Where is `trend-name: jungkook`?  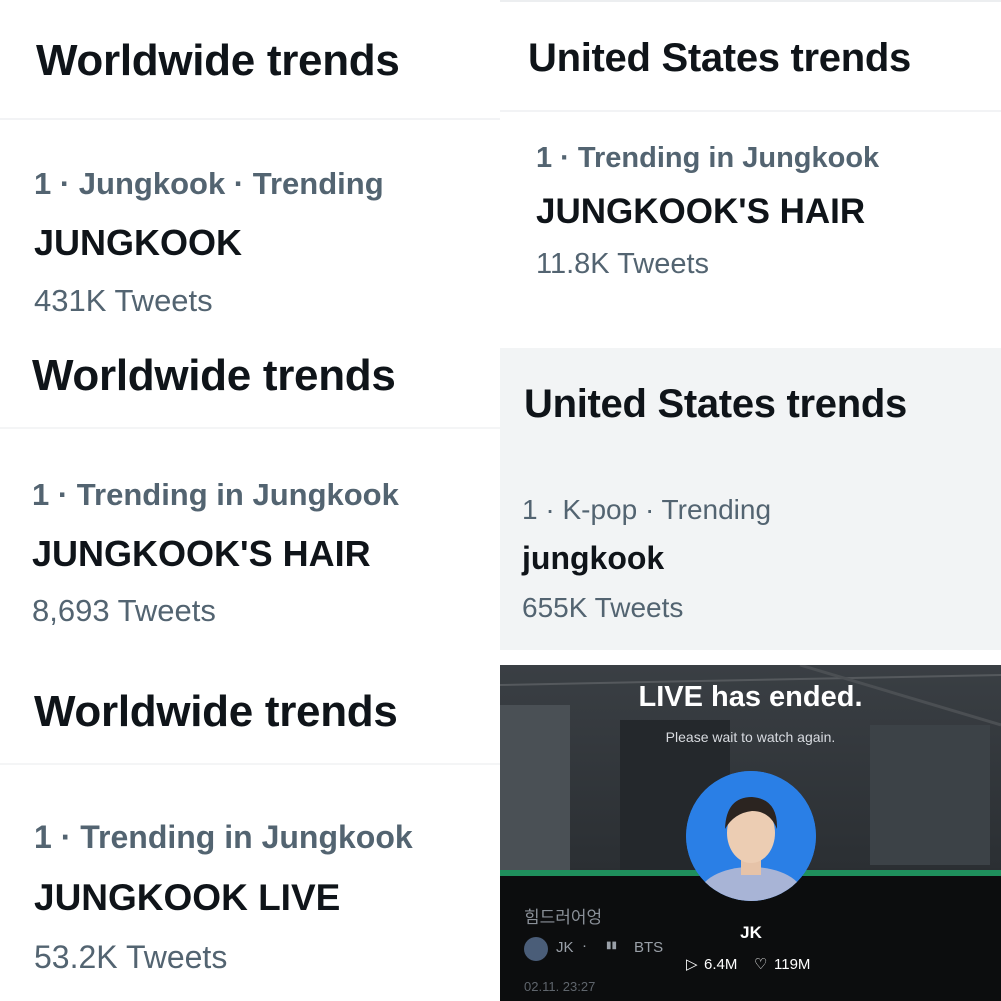 trend-name: jungkook is located at coordinates (593, 558).